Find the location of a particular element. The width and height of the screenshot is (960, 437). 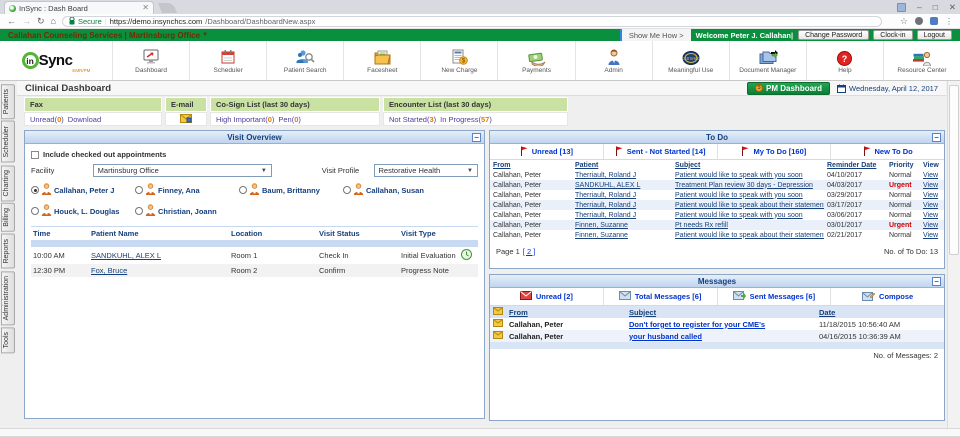

nav-item-facesheet: Facesheet is located at coordinates (381, 60).